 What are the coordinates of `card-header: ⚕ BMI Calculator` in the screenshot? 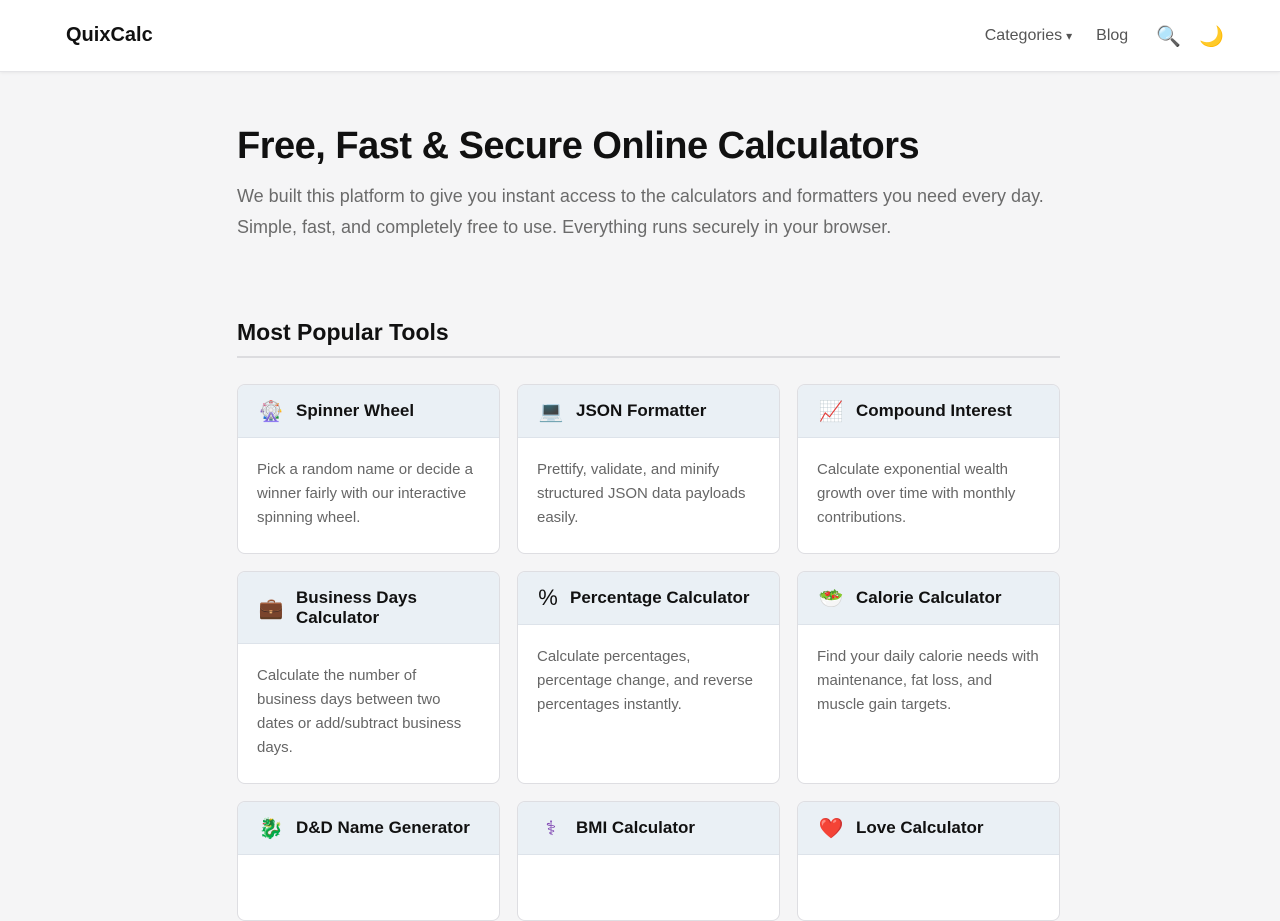 It's located at (648, 828).